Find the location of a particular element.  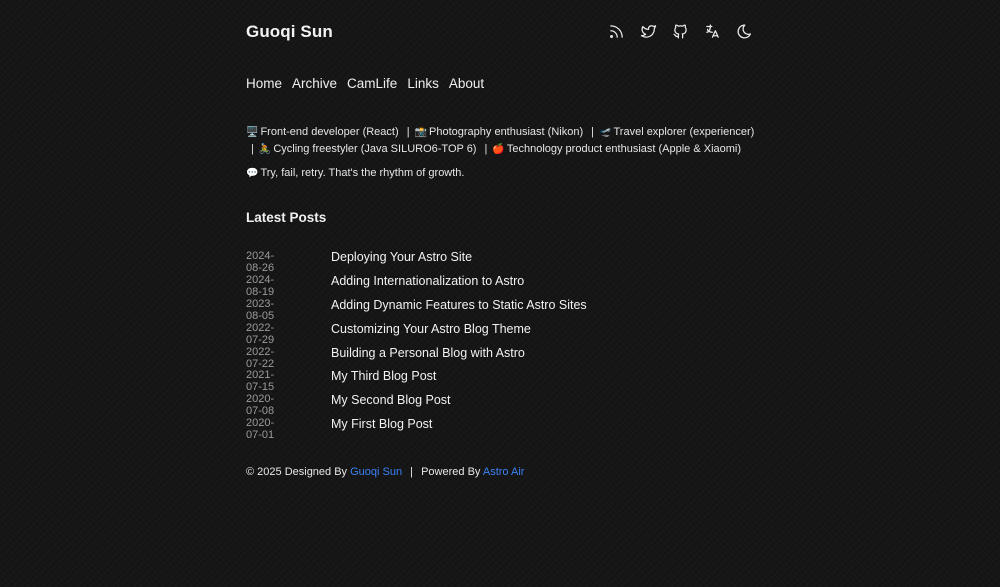

author-link: Guoqi Sun is located at coordinates (376, 472).